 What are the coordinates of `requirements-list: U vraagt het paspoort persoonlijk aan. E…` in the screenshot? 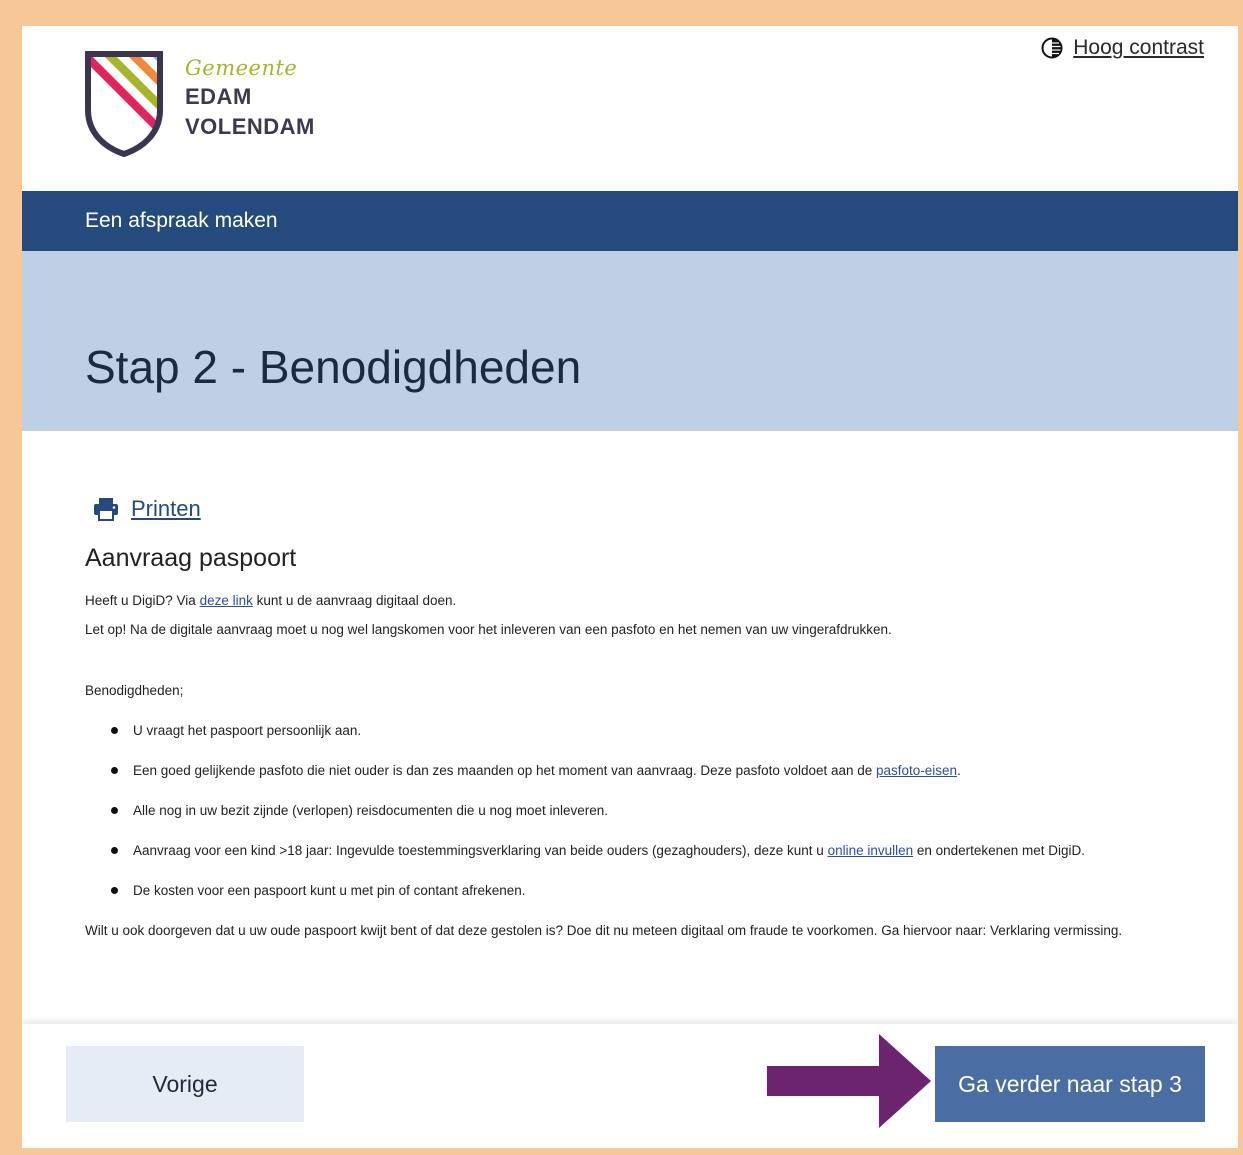 It's located at (645, 811).